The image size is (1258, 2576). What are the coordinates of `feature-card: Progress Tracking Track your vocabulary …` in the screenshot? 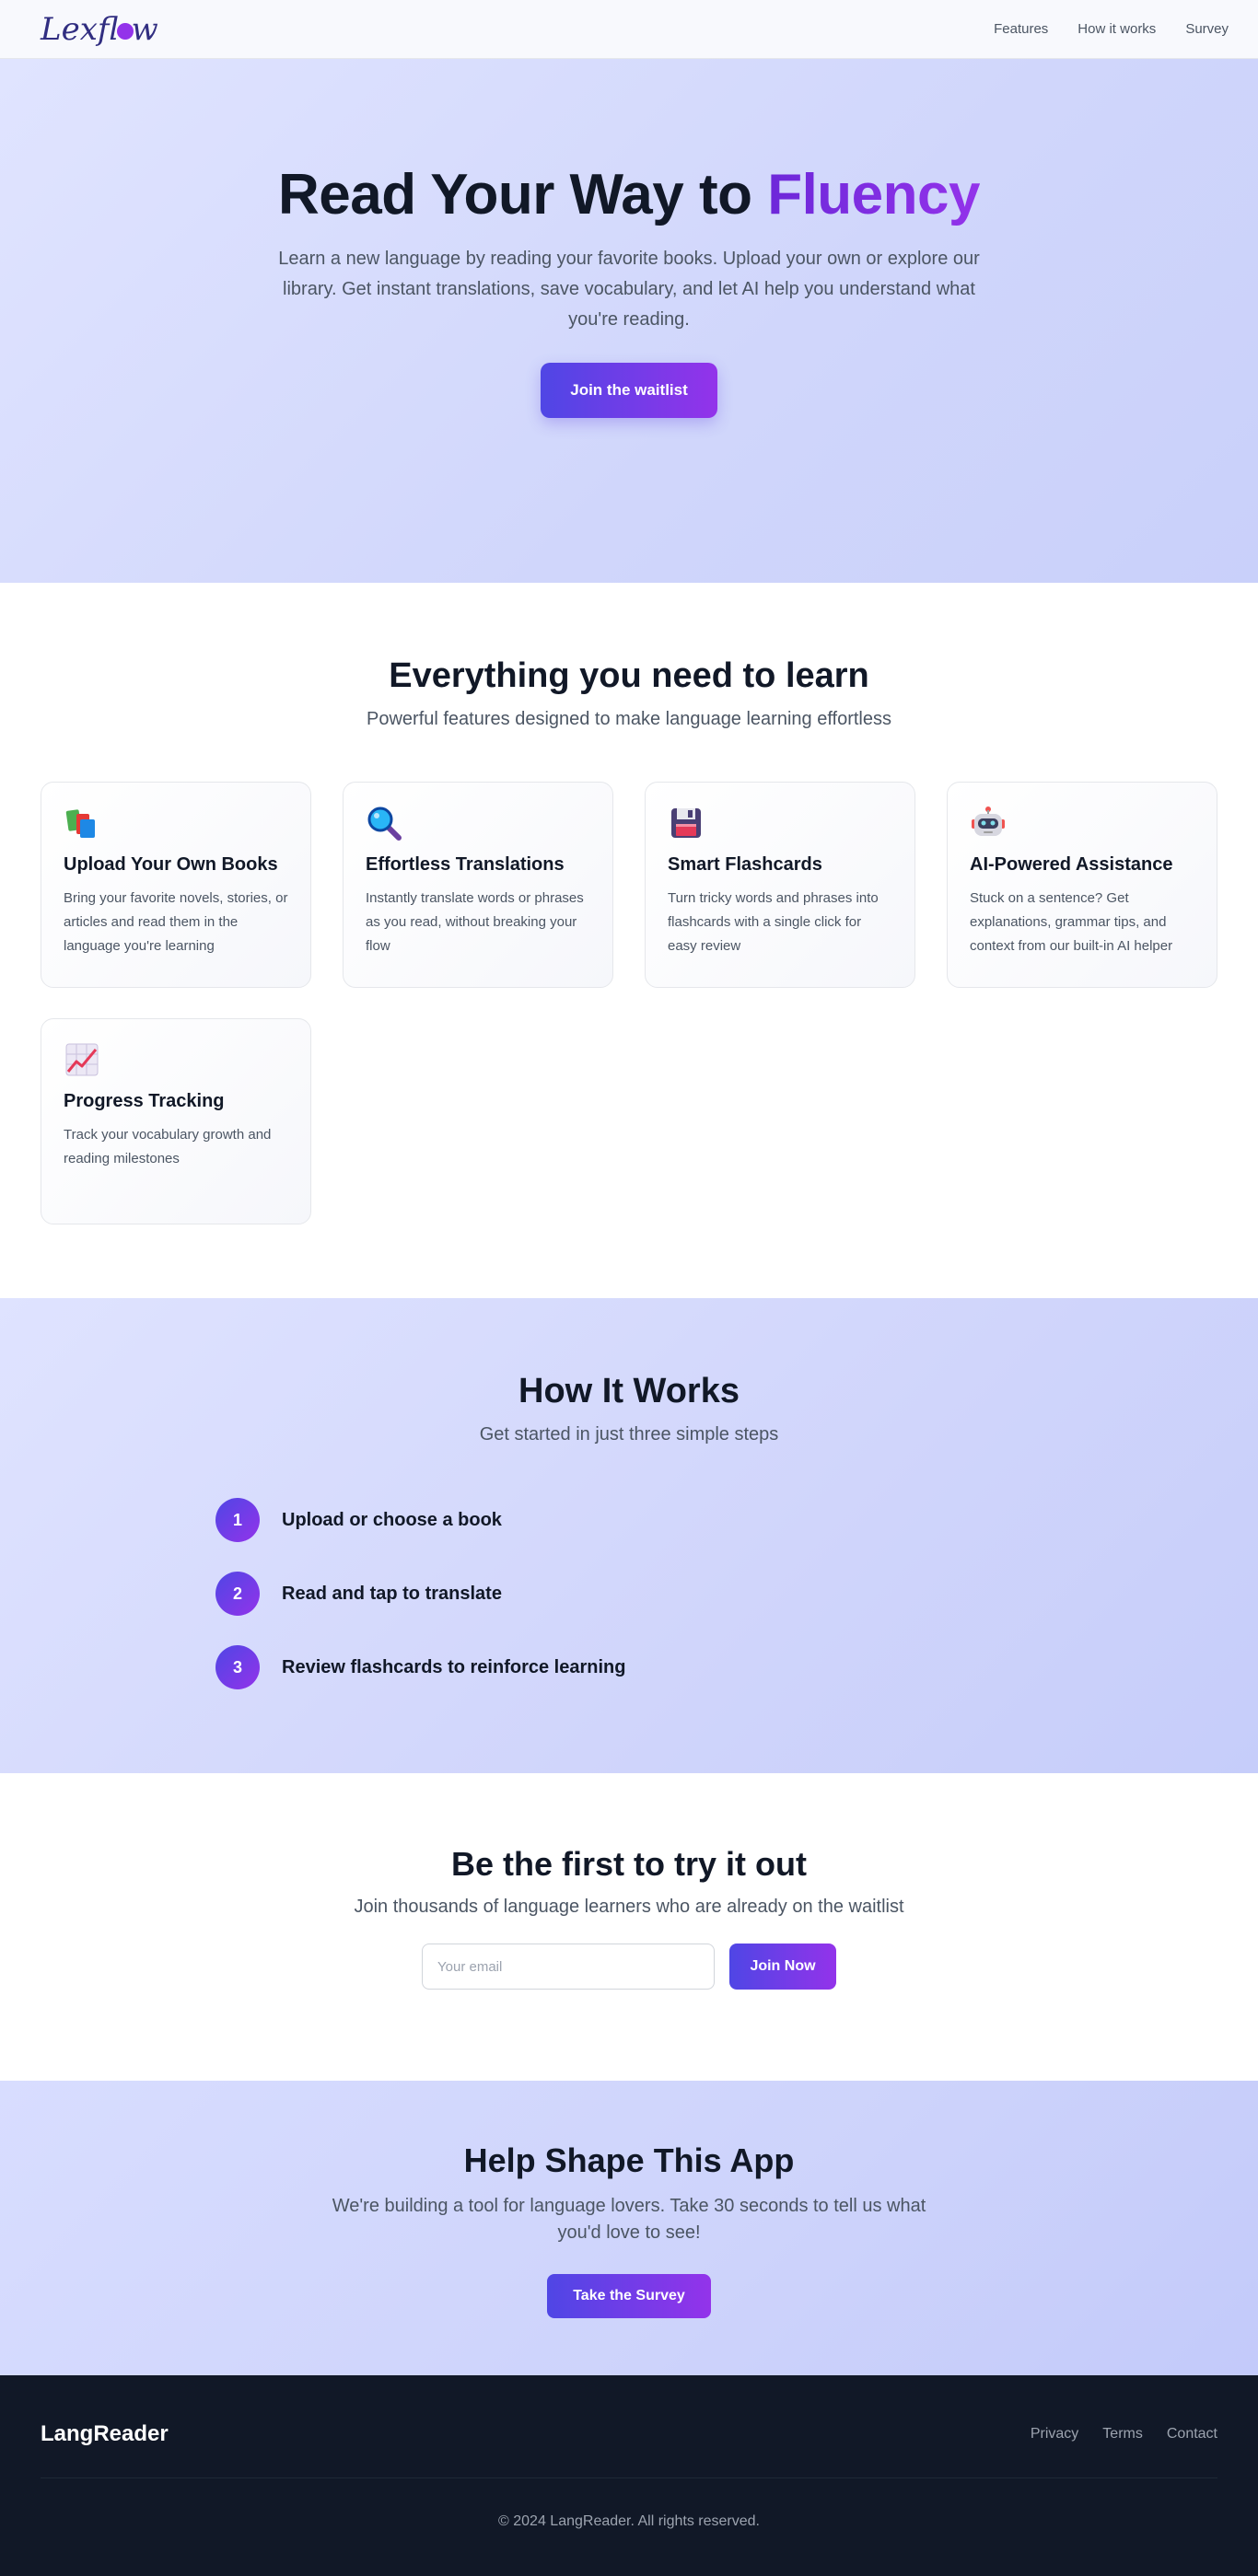 It's located at (176, 1121).